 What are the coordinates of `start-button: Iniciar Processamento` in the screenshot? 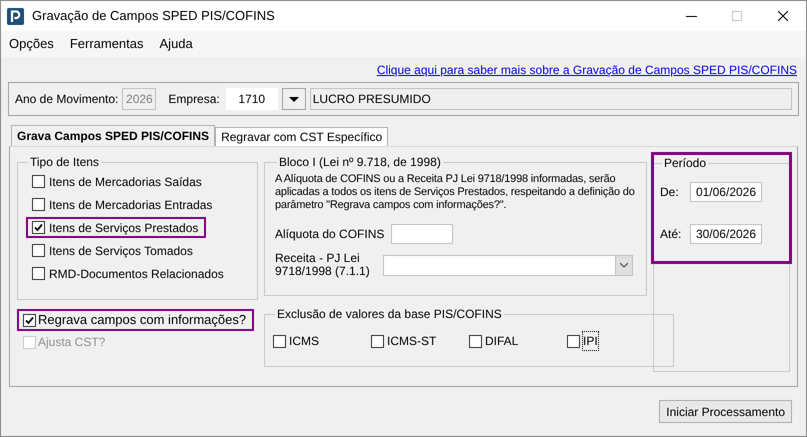 It's located at (725, 411).